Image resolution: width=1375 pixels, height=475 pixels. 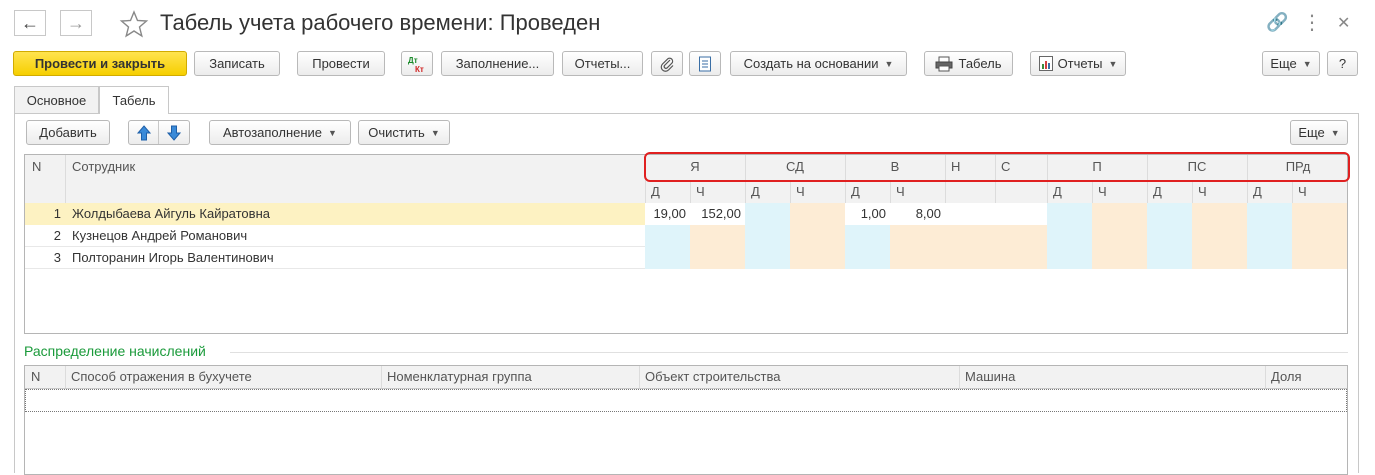 What do you see at coordinates (161, 376) in the screenshot?
I see `dist-col-header-1: Способ отражения в бухучете` at bounding box center [161, 376].